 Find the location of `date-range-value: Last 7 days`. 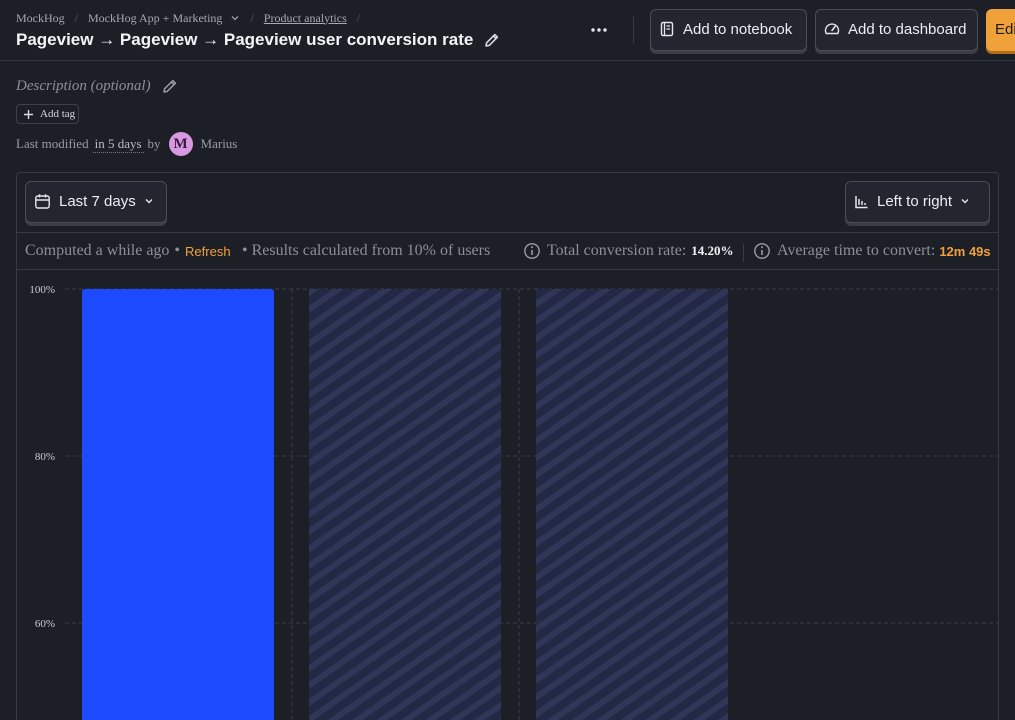

date-range-value: Last 7 days is located at coordinates (97, 201).